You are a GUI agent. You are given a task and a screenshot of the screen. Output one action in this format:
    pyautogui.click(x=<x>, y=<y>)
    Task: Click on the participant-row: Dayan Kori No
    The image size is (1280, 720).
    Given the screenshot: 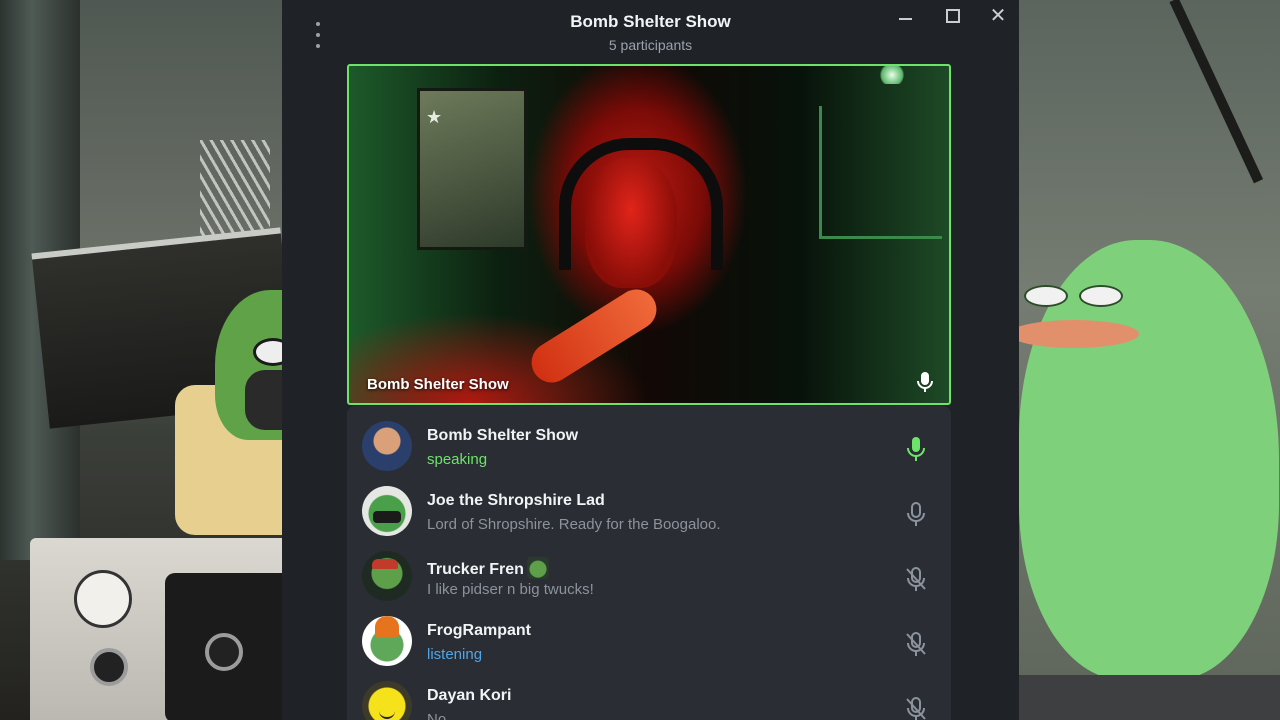 What is the action you would take?
    pyautogui.click(x=649, y=693)
    